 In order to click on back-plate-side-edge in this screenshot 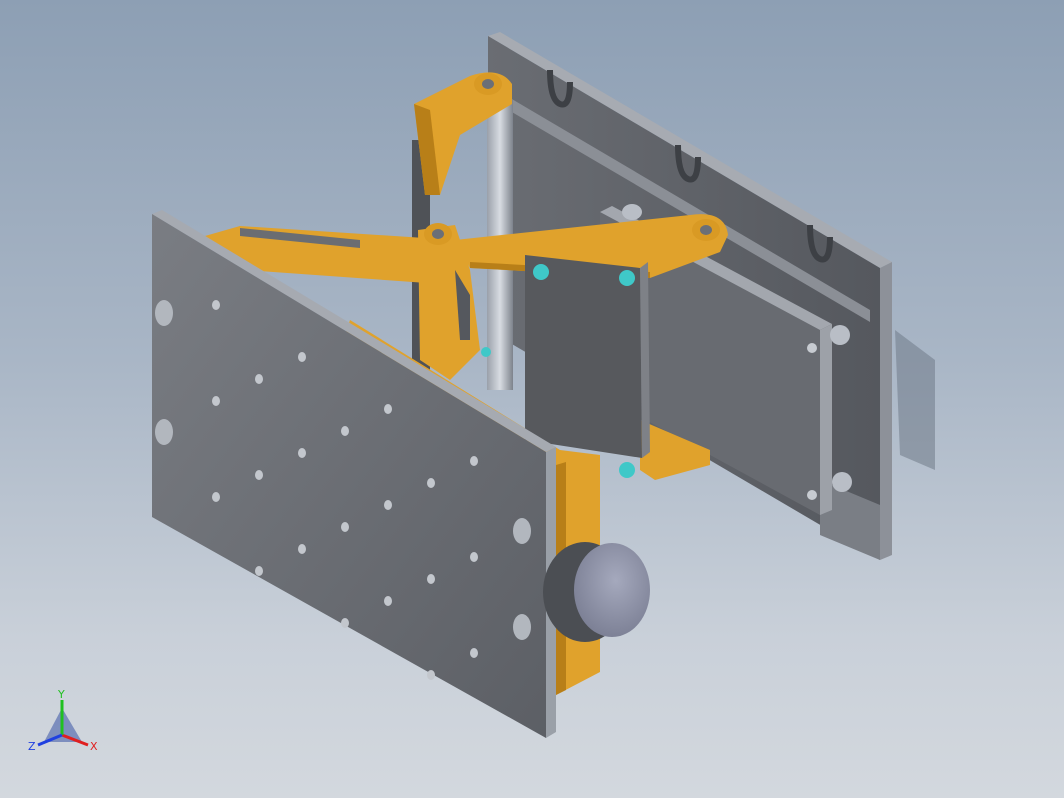, I will do `click(886, 411)`.